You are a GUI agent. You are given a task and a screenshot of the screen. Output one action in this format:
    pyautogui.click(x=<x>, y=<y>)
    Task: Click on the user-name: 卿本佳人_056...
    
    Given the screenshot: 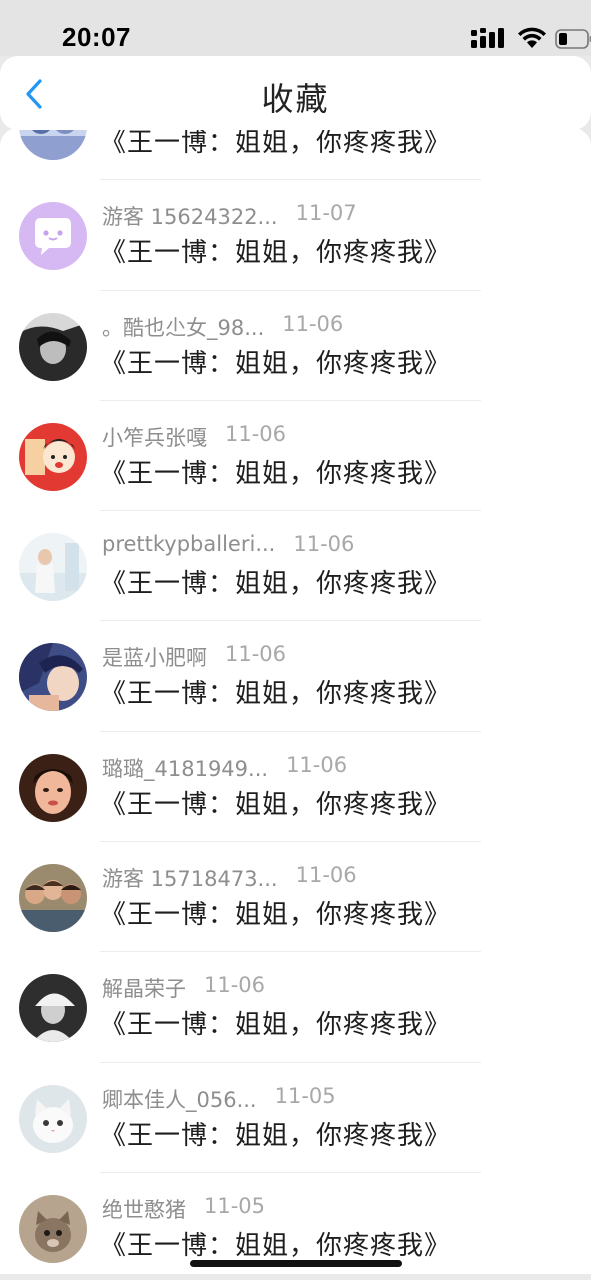 What is the action you would take?
    pyautogui.click(x=179, y=1099)
    